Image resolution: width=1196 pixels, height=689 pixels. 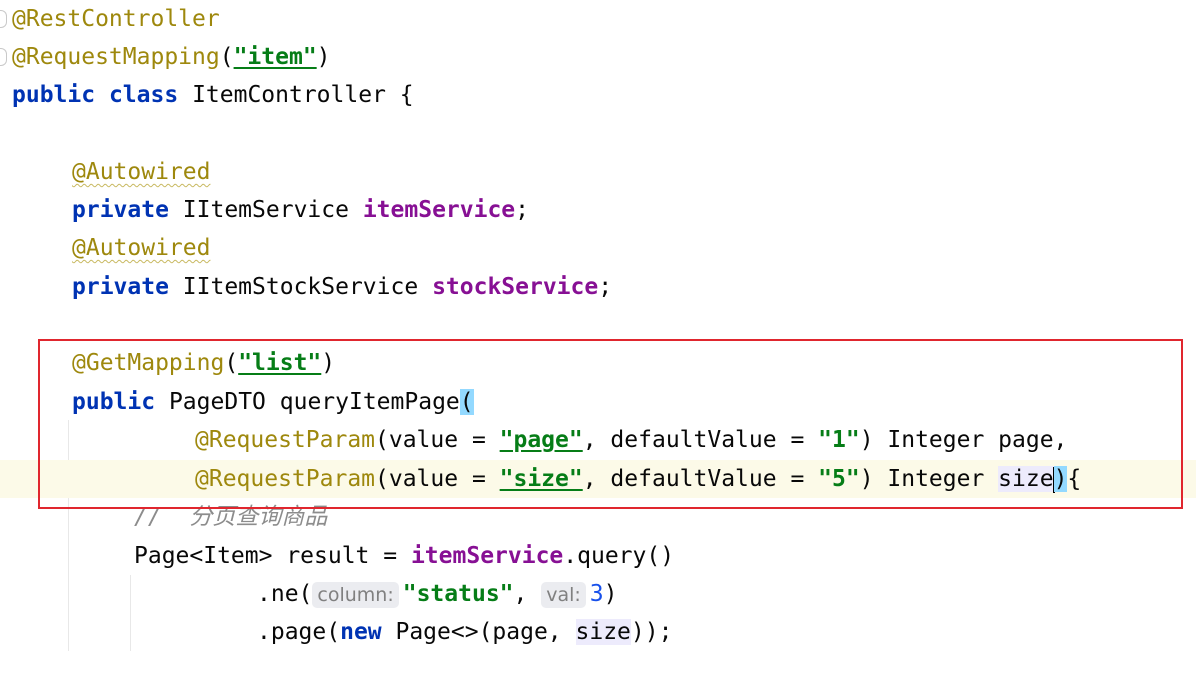 I want to click on code-line: private IItemStockService stockService;, so click(x=598, y=287).